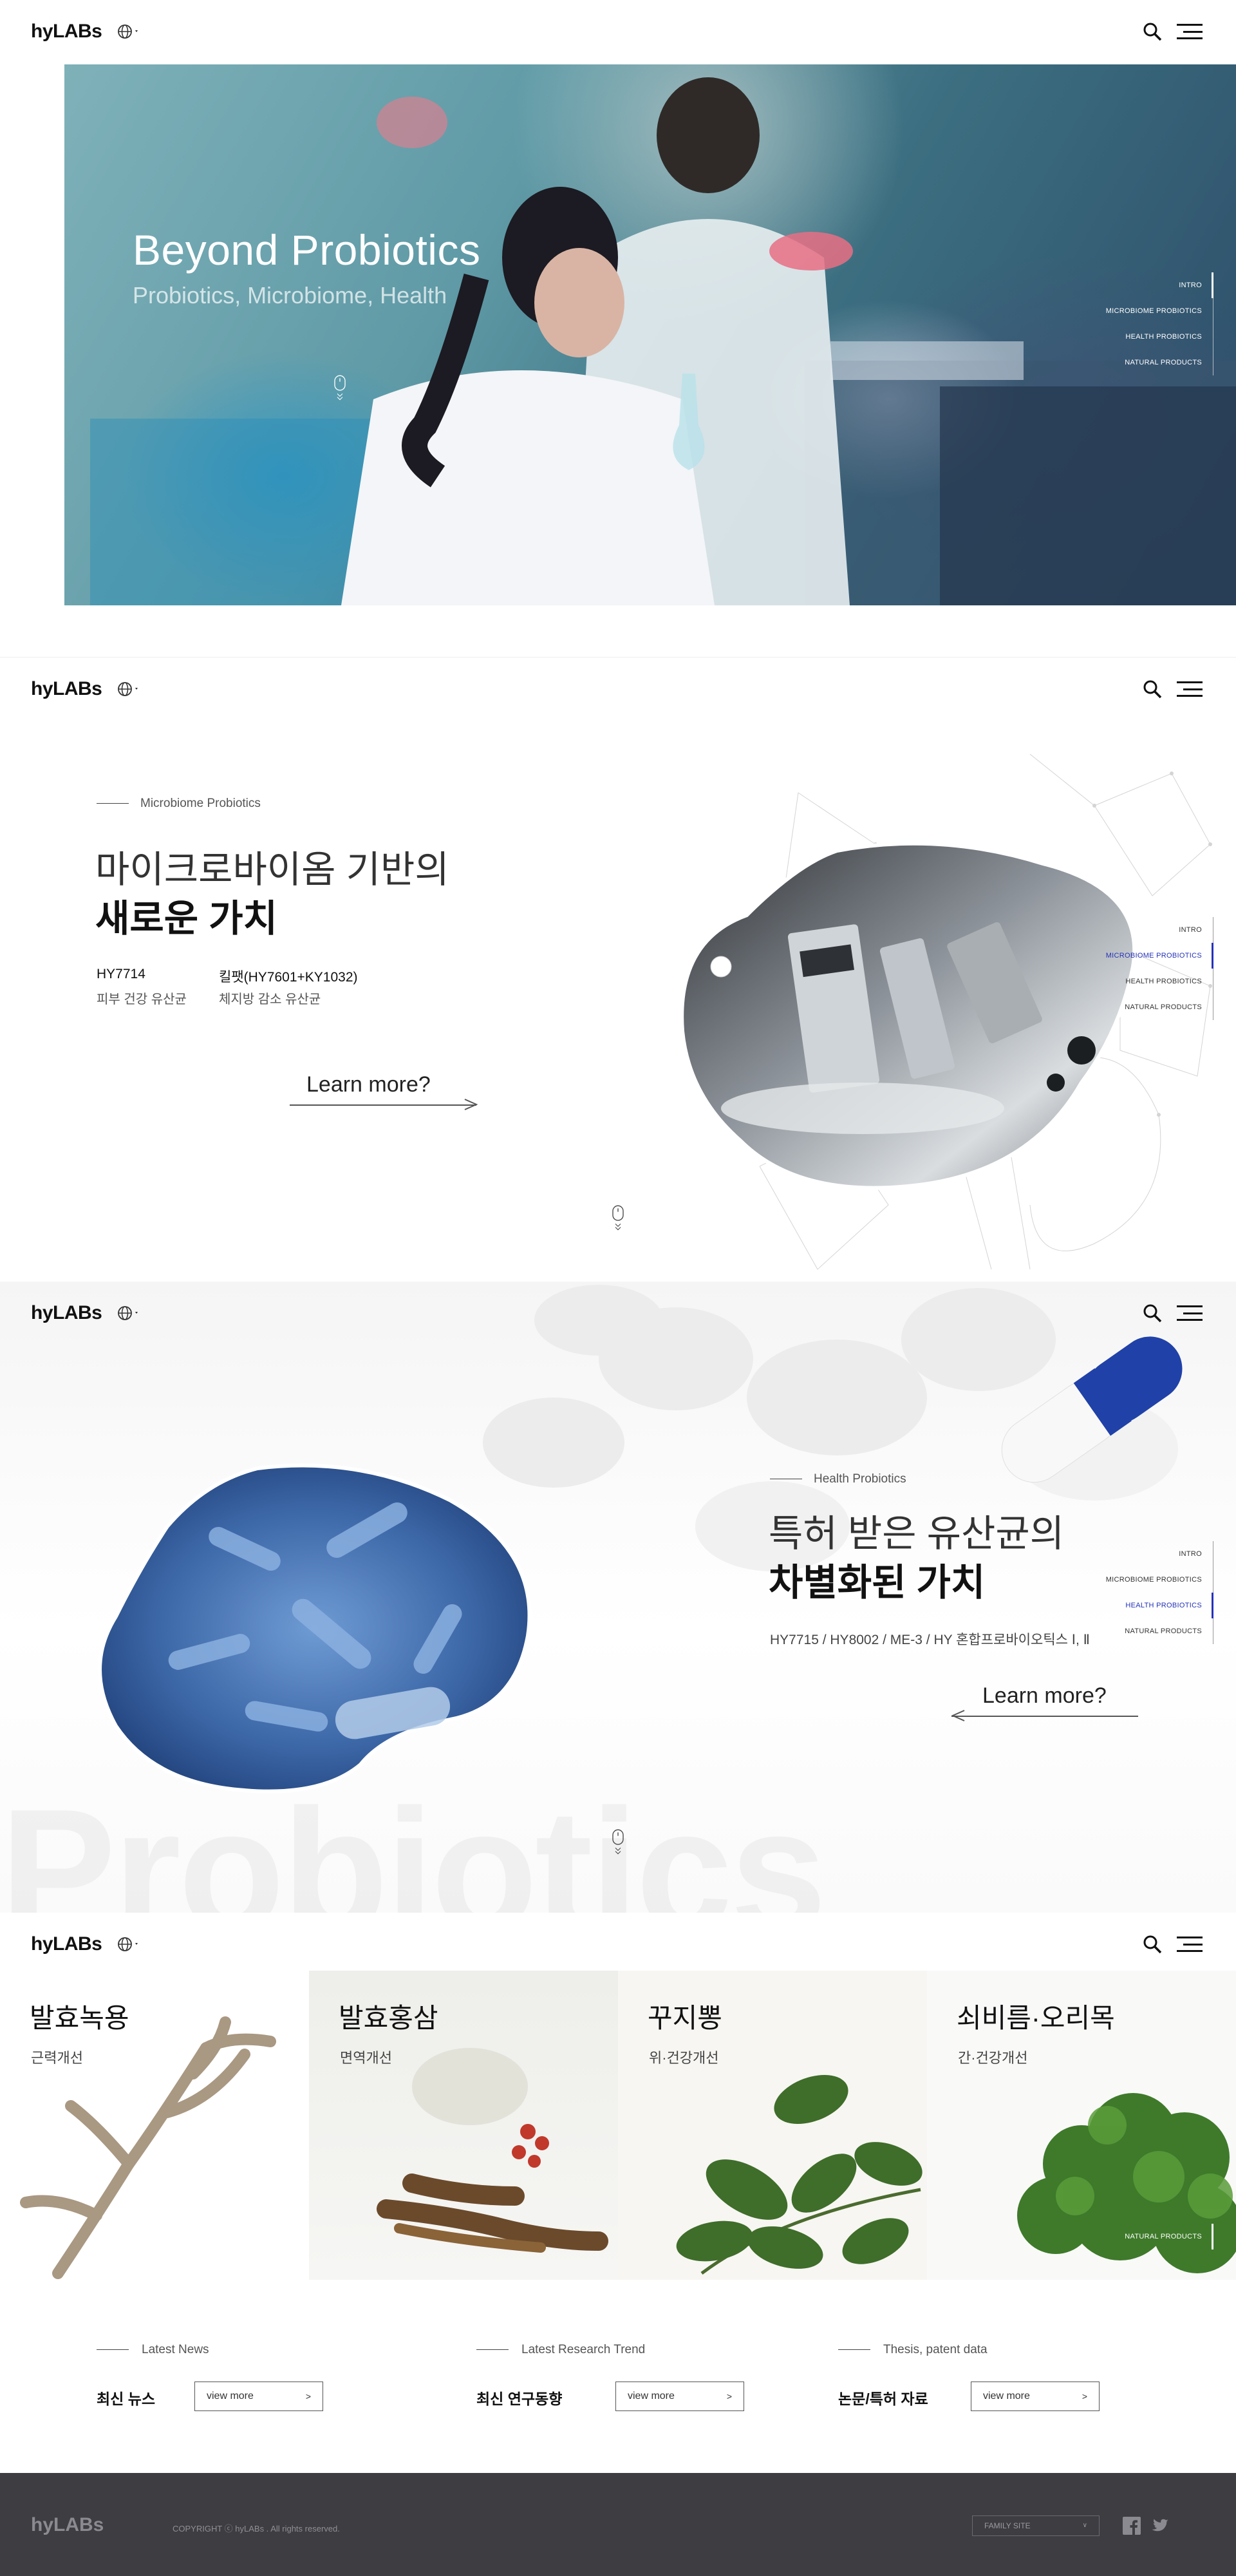  I want to click on news-eyebrow: Thesis, patent data, so click(913, 2350).